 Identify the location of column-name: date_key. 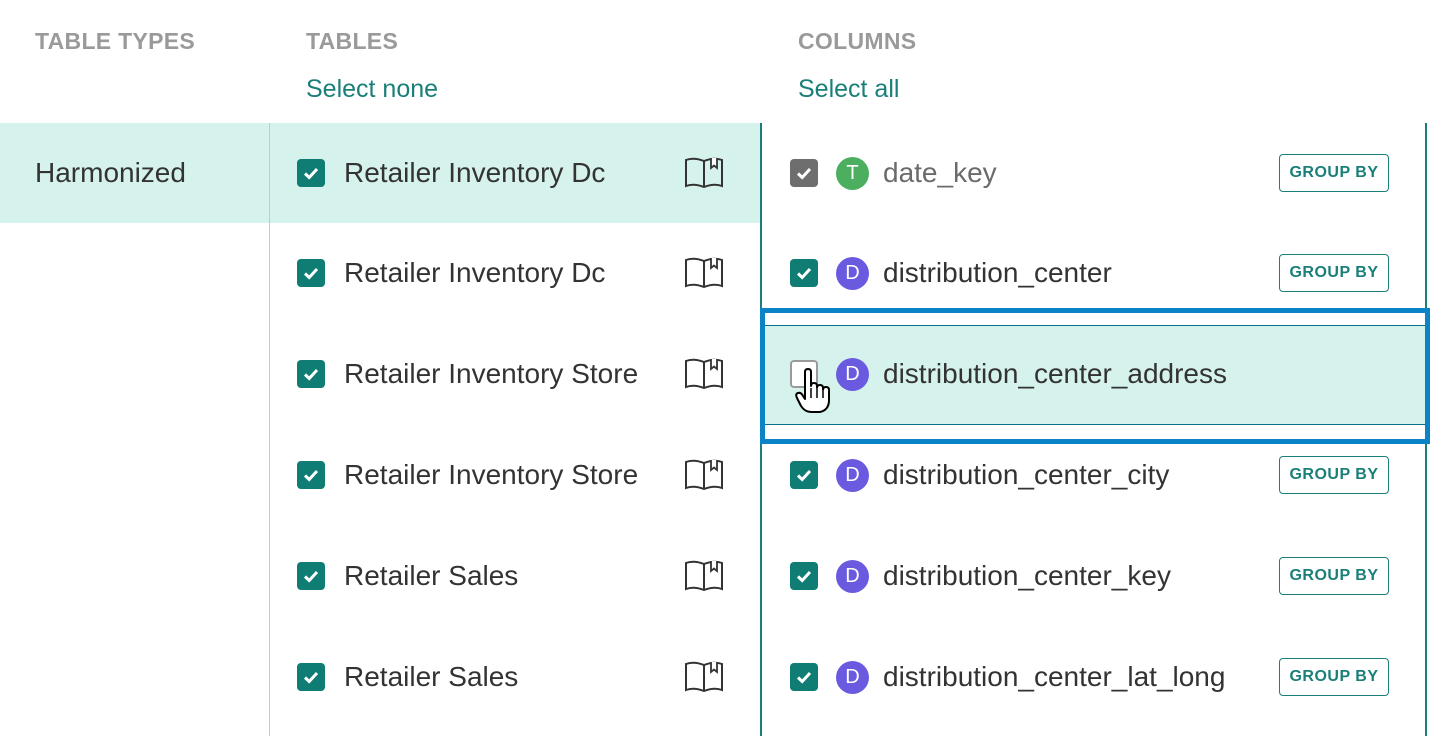
(940, 172).